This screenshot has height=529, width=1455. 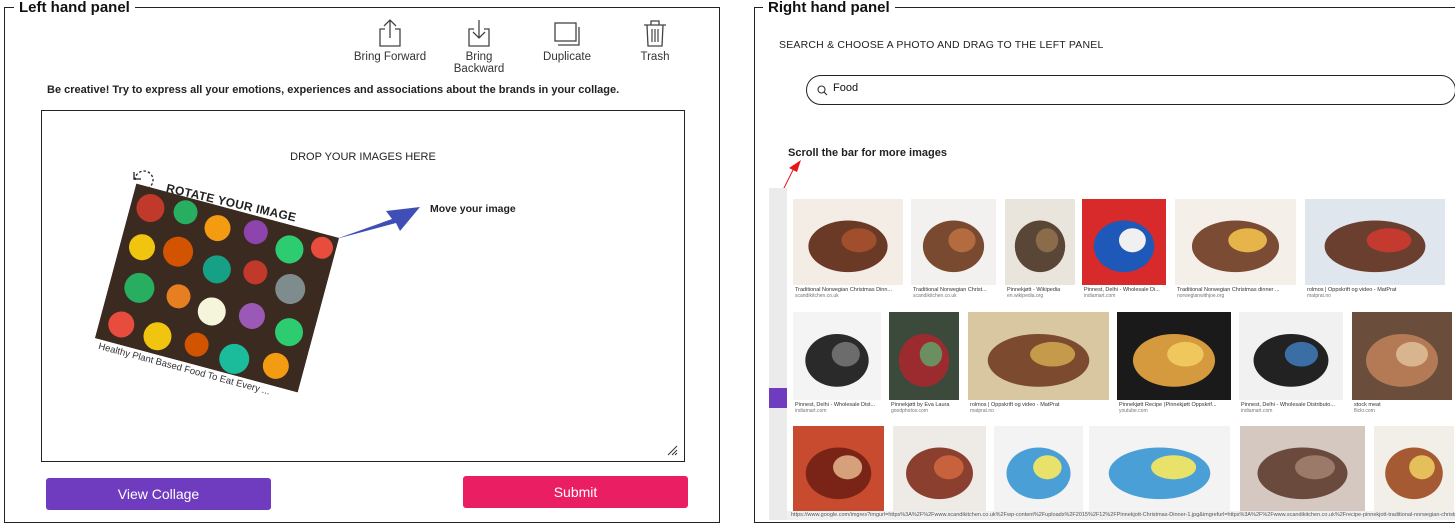 I want to click on view-collage-button: View Collage, so click(x=158, y=494).